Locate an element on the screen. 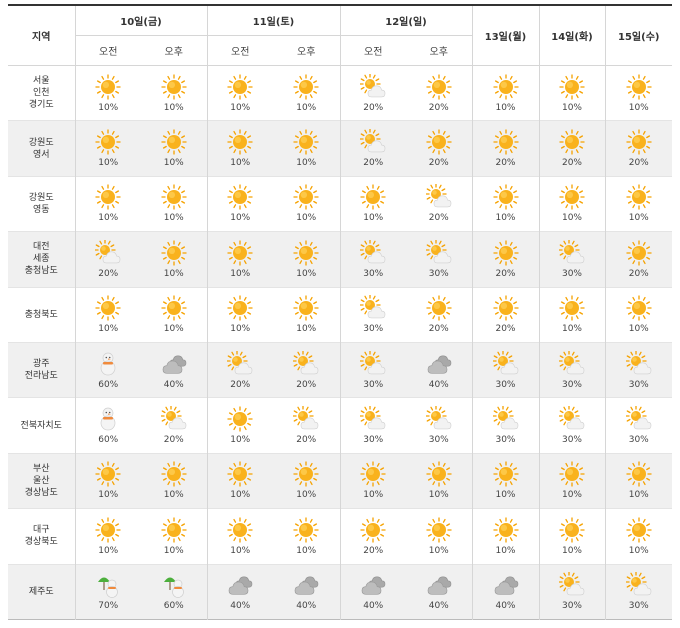 This screenshot has height=628, width=680. forecast-cell: 60% is located at coordinates (174, 591).